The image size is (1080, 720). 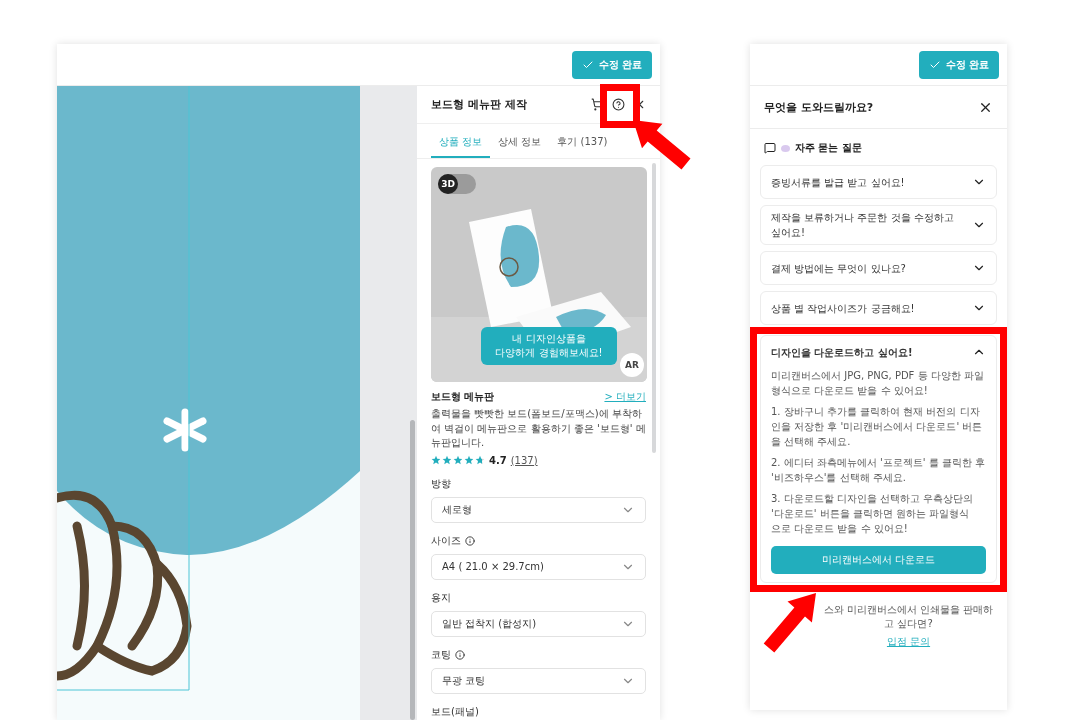 What do you see at coordinates (463, 397) in the screenshot?
I see `product-name: 보드형 메뉴판` at bounding box center [463, 397].